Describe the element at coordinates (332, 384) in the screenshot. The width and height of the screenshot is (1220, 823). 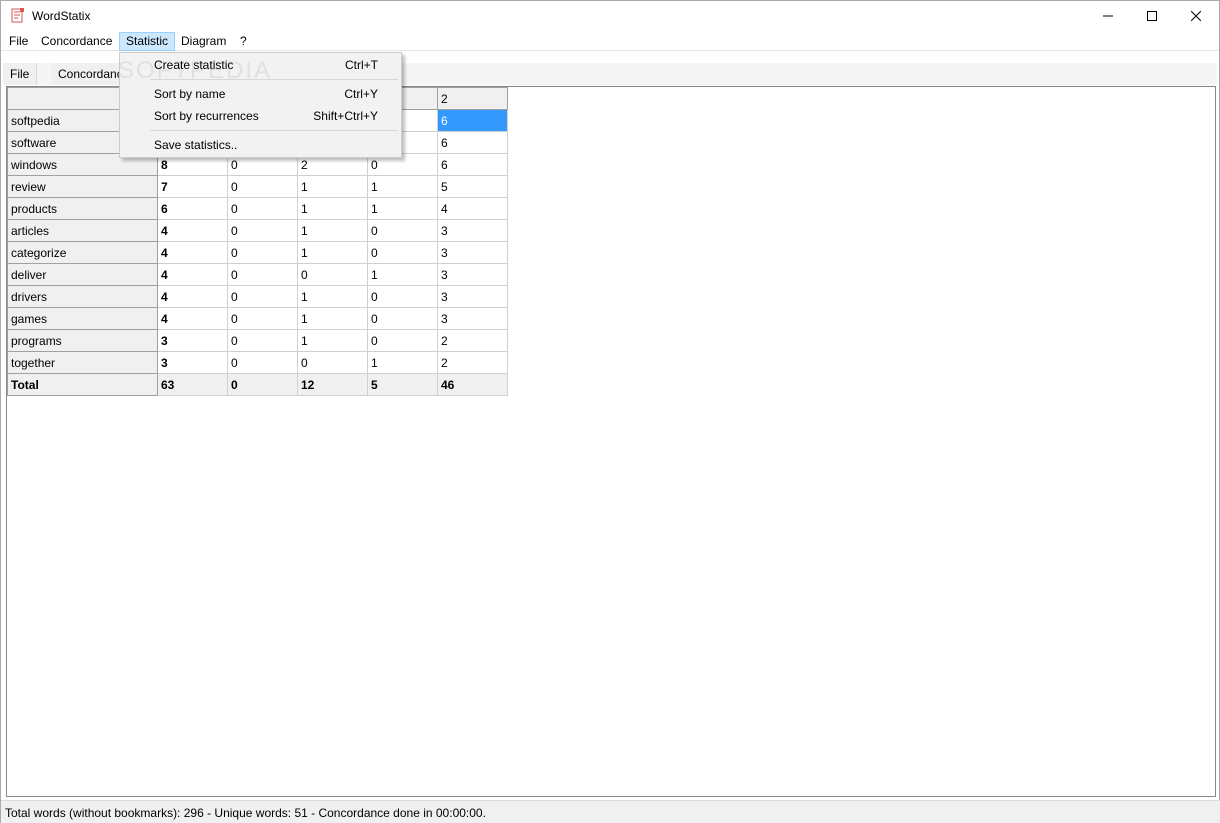
I see `table-cell: 12` at that location.